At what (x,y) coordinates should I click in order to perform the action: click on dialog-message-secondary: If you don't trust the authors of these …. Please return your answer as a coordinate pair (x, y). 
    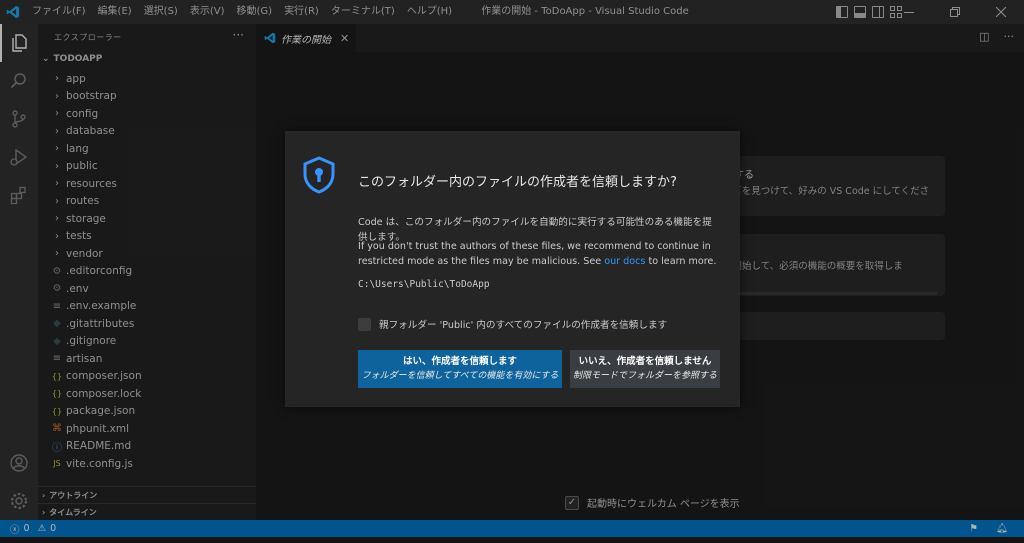
    Looking at the image, I should click on (538, 254).